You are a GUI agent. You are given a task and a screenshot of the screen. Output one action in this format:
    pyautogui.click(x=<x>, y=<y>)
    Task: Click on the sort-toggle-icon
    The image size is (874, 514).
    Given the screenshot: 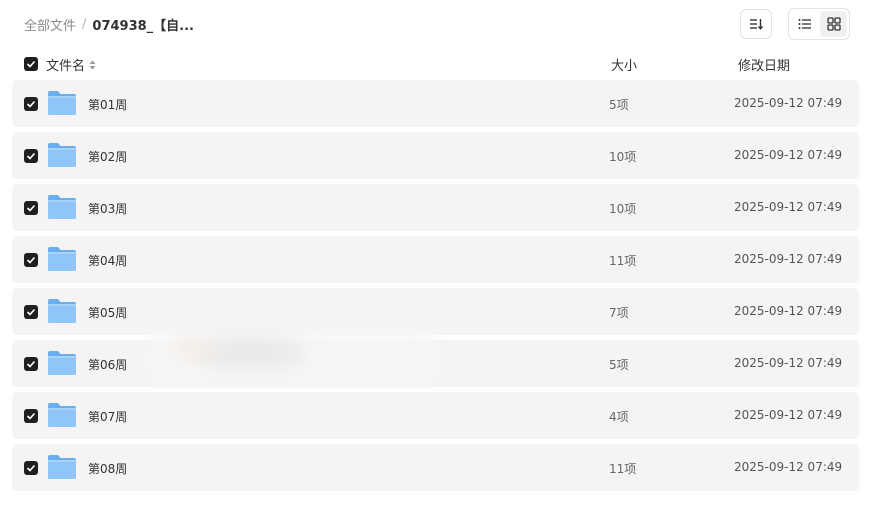 What is the action you would take?
    pyautogui.click(x=92, y=64)
    